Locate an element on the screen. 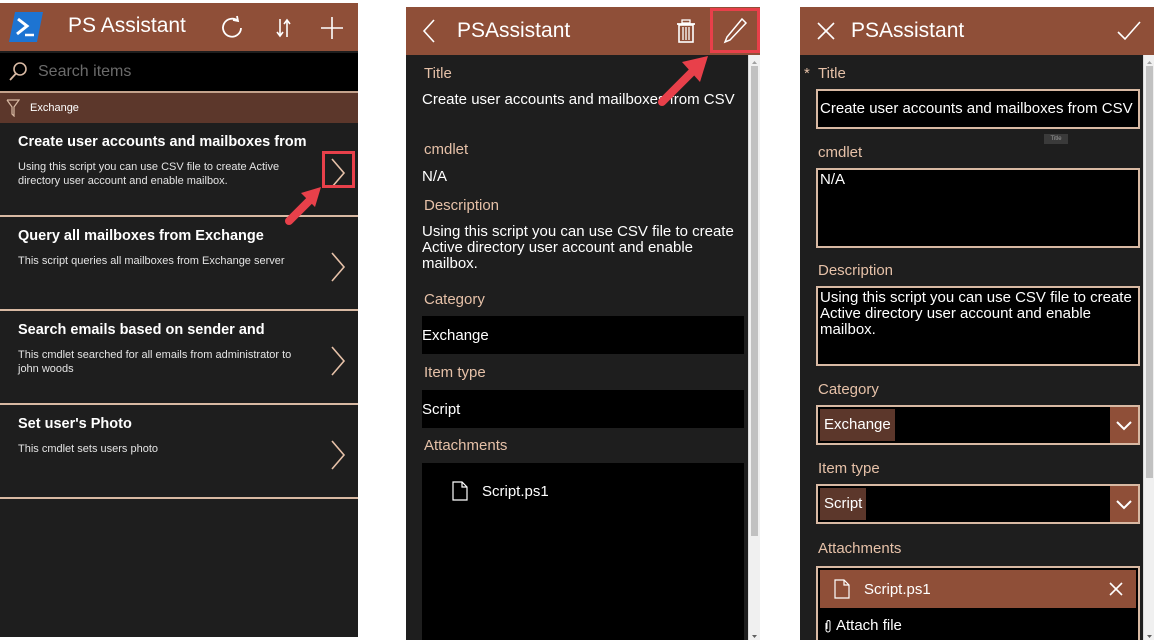  search-bar is located at coordinates (179, 73).